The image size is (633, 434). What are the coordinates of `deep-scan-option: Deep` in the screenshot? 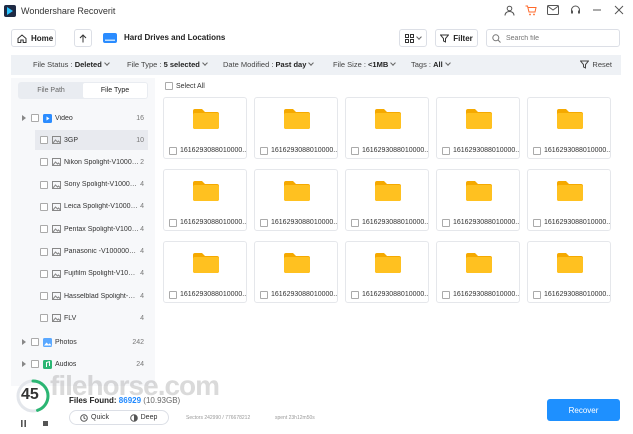 It's located at (143, 417).